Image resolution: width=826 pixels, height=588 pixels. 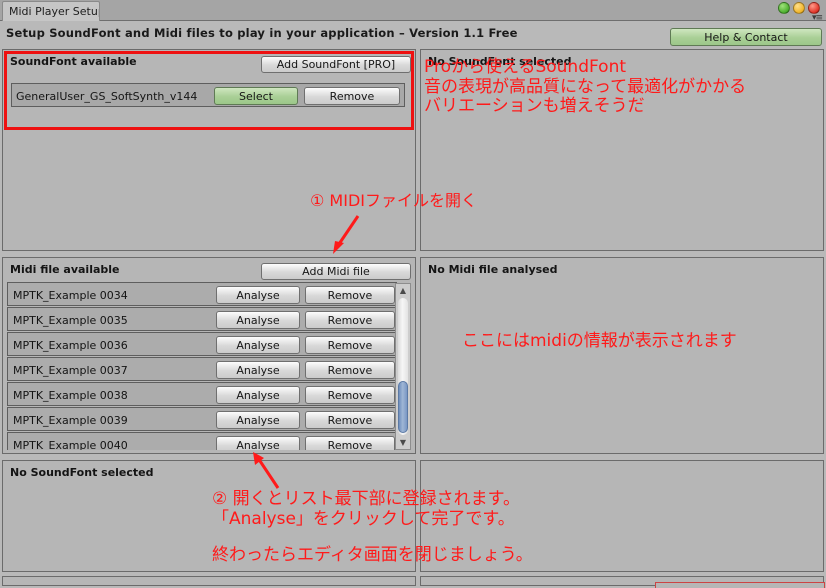 What do you see at coordinates (403, 366) in the screenshot?
I see `midi-list-scrollbar: ▲ ▼` at bounding box center [403, 366].